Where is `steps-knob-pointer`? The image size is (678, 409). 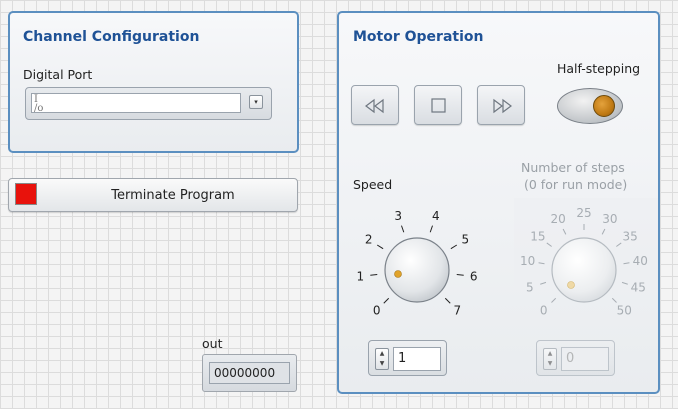
steps-knob-pointer is located at coordinates (571, 285).